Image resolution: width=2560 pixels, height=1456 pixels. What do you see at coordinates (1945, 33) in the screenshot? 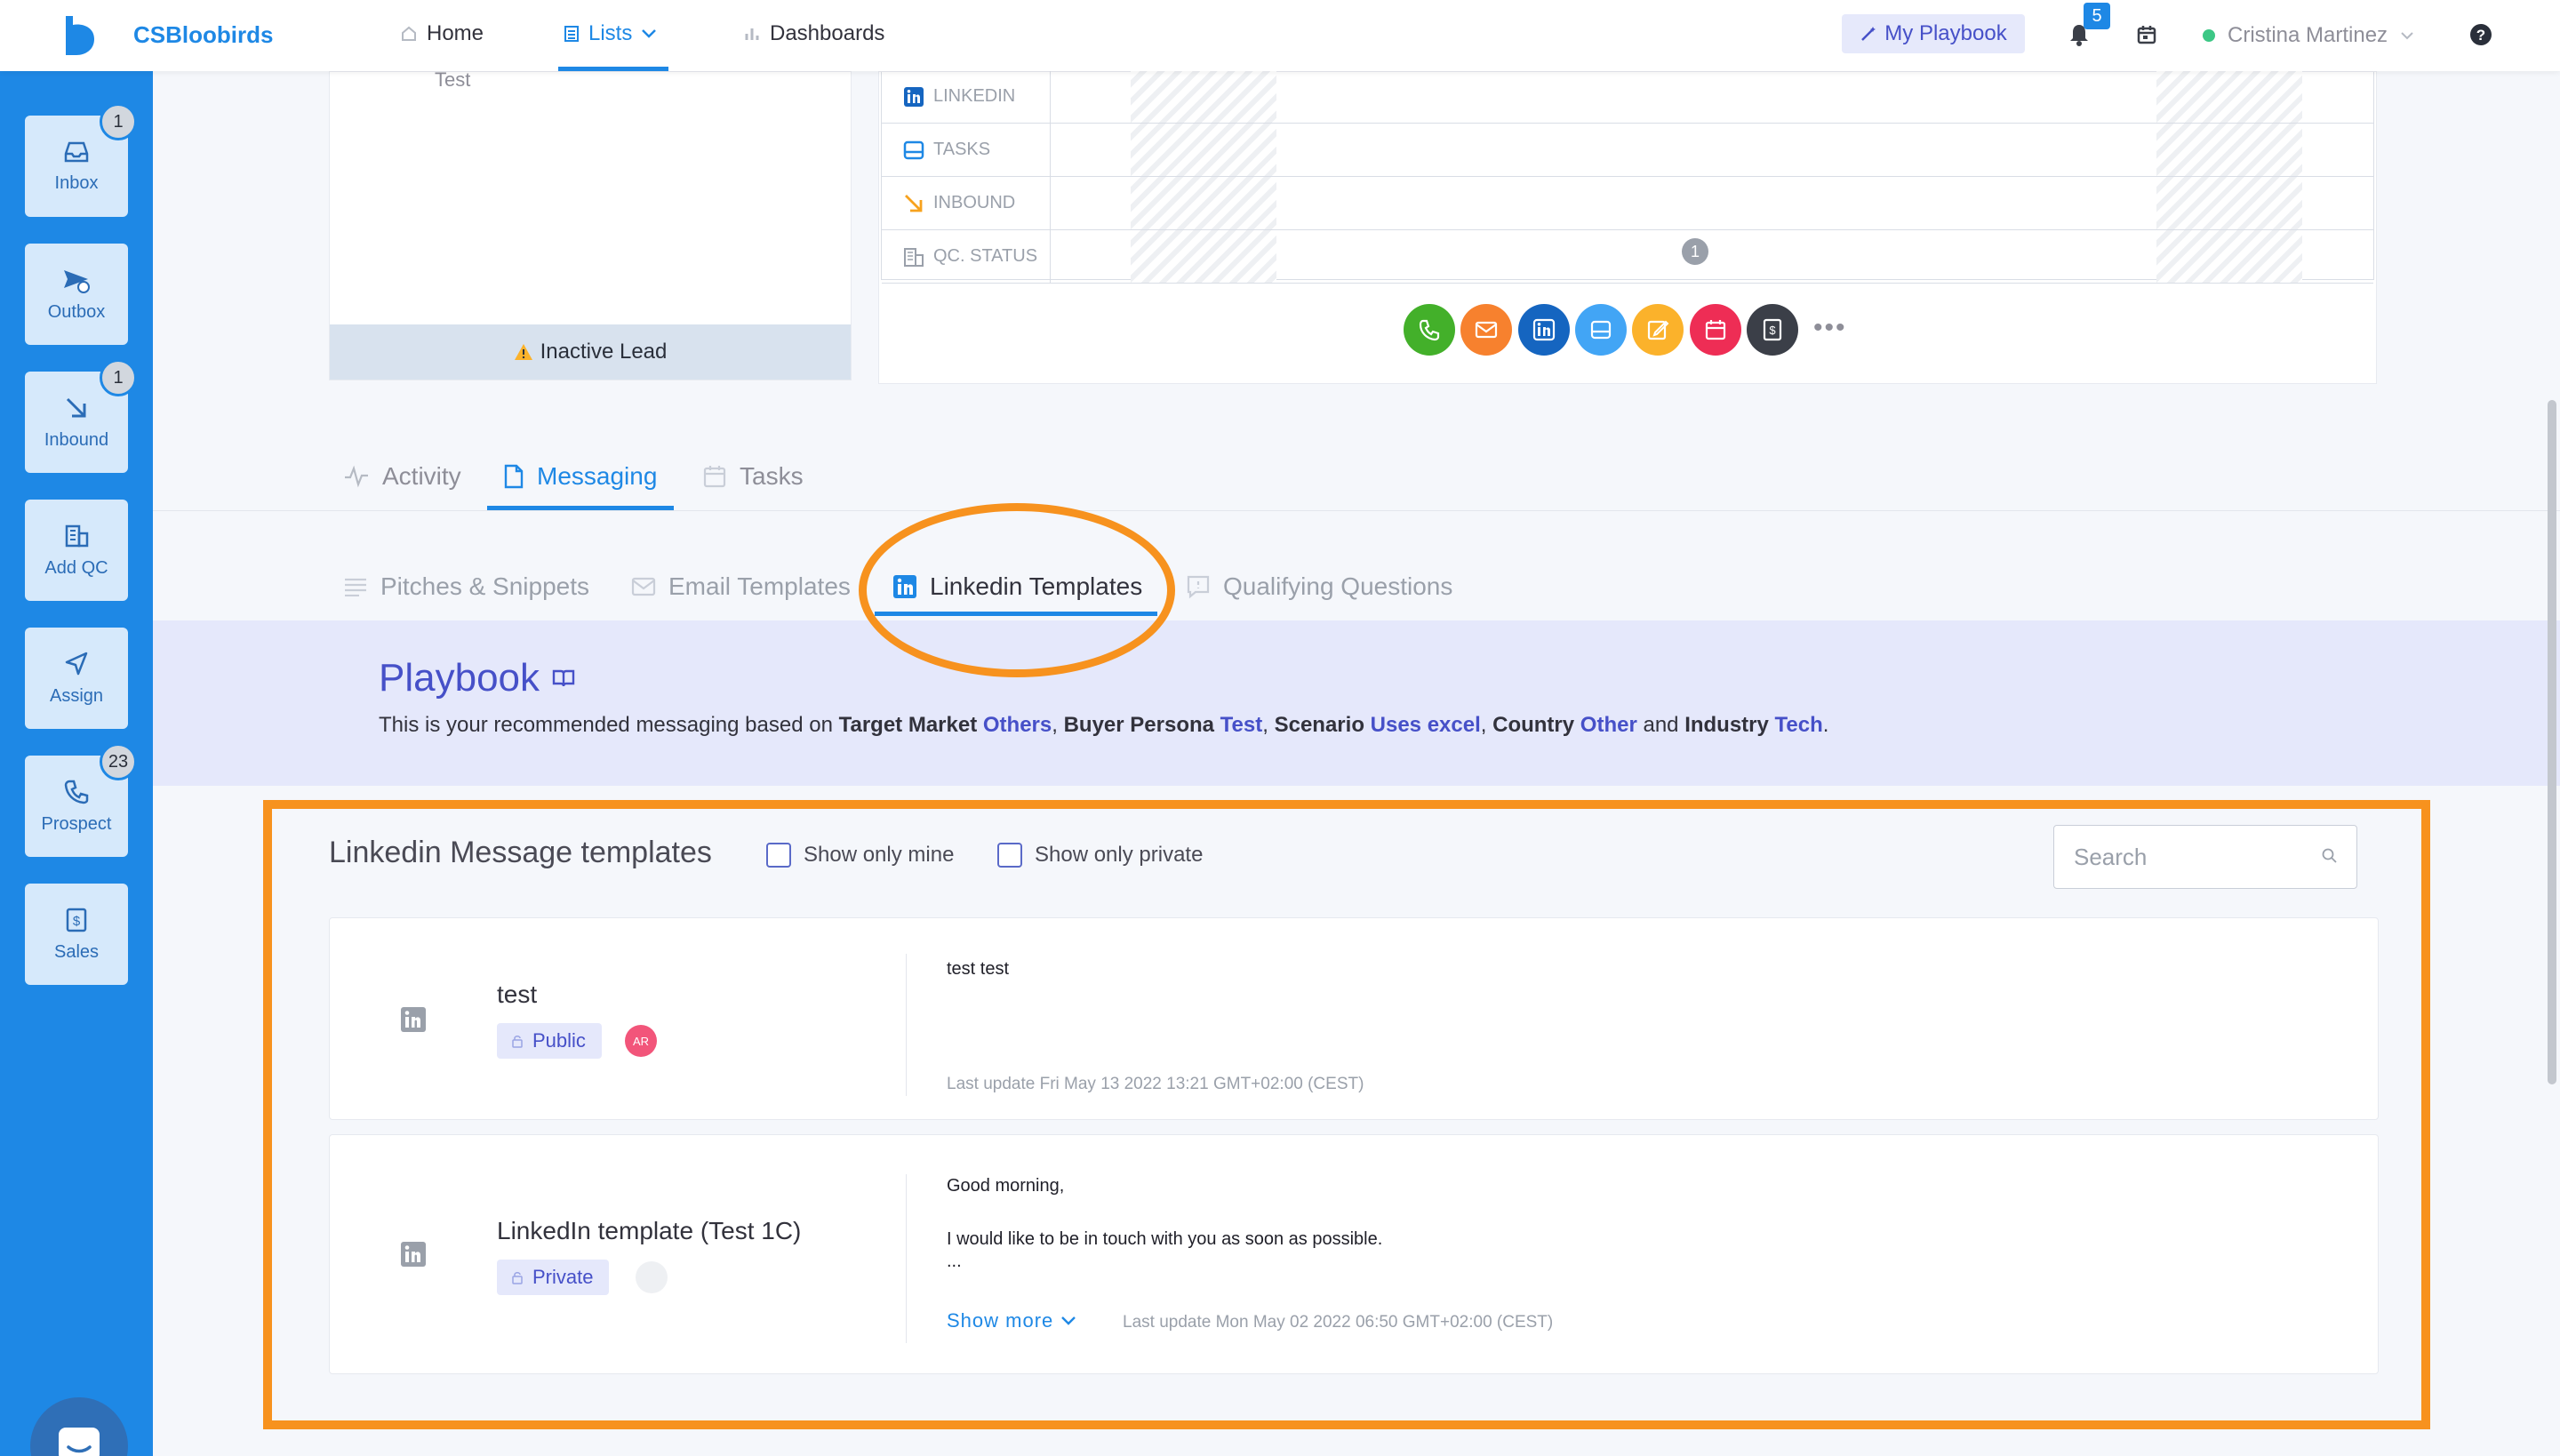
I see `my-playbook-label: My Playbook` at bounding box center [1945, 33].